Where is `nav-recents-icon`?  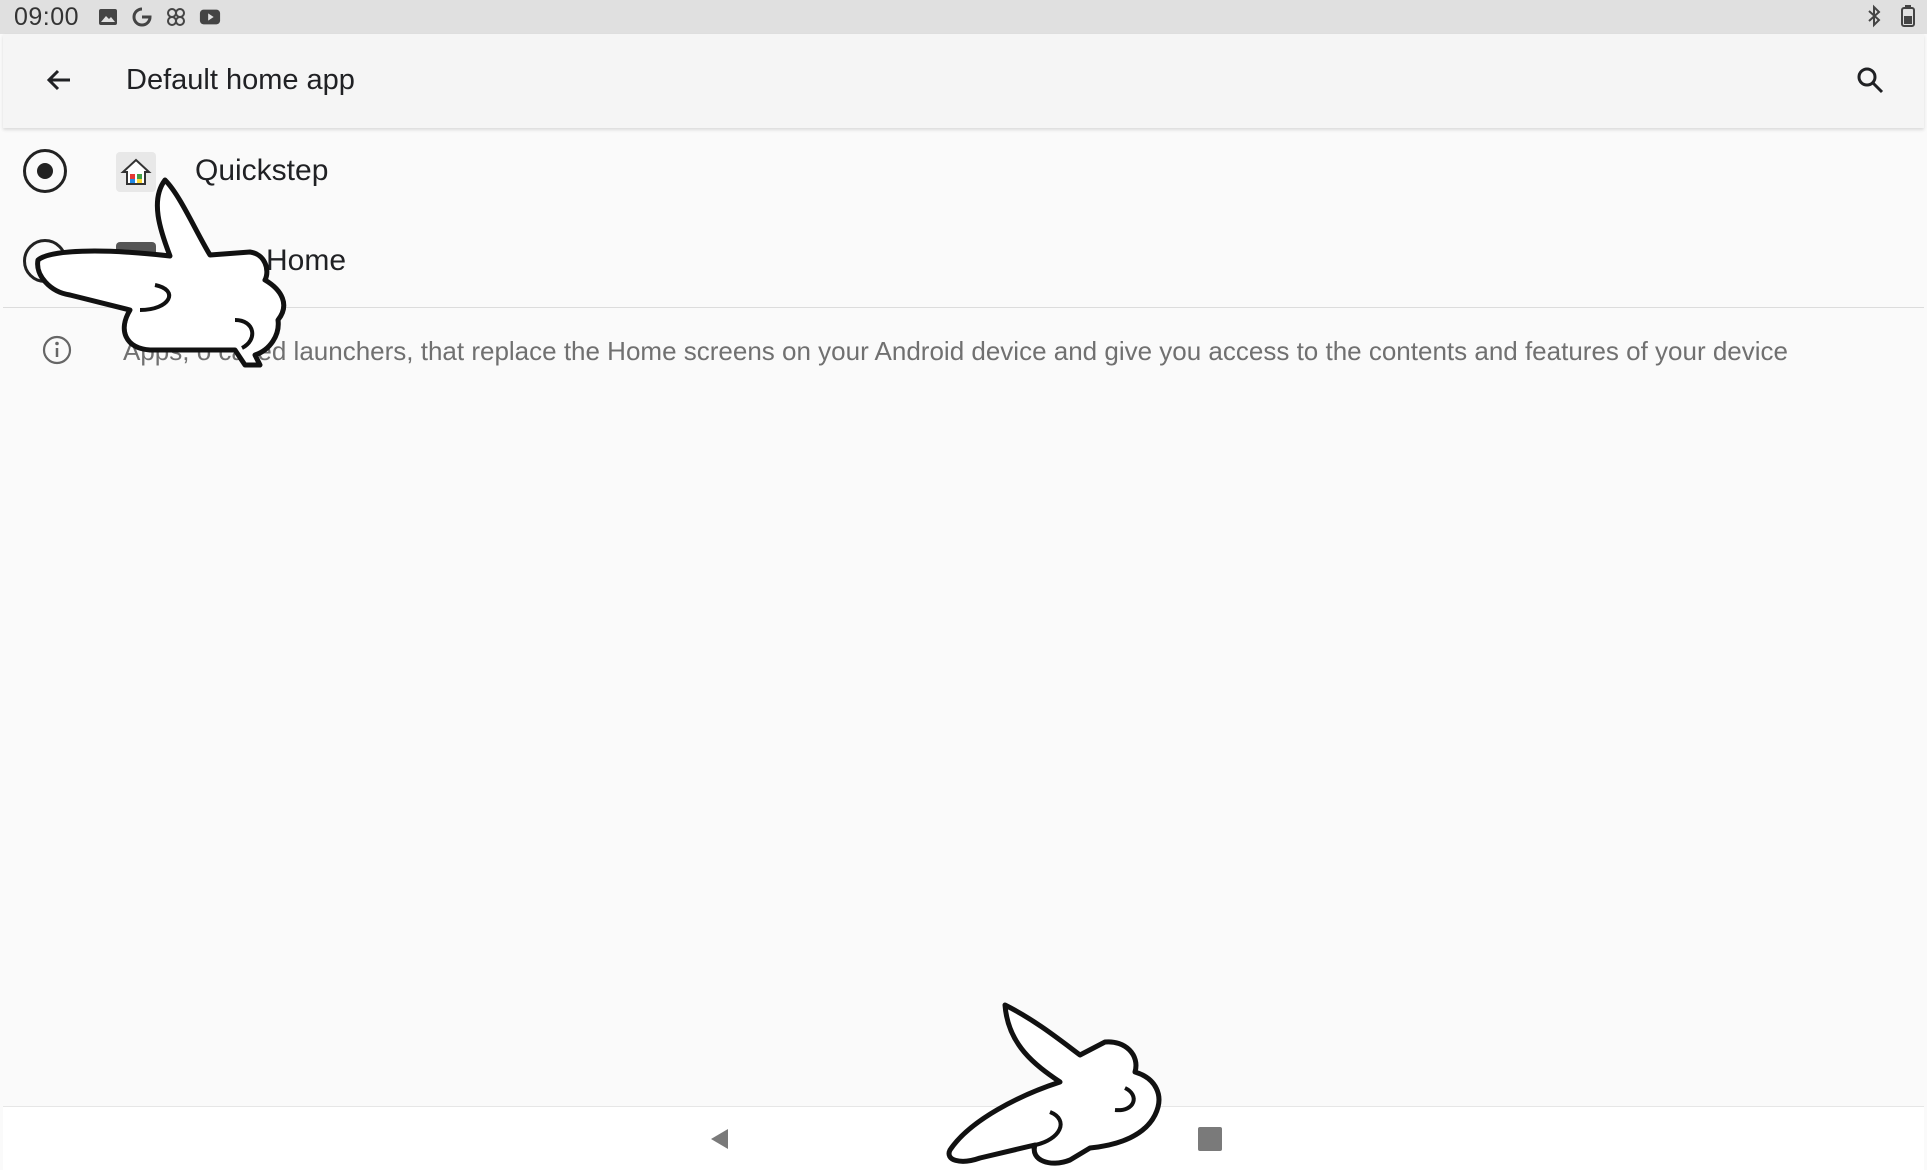
nav-recents-icon is located at coordinates (1210, 1139).